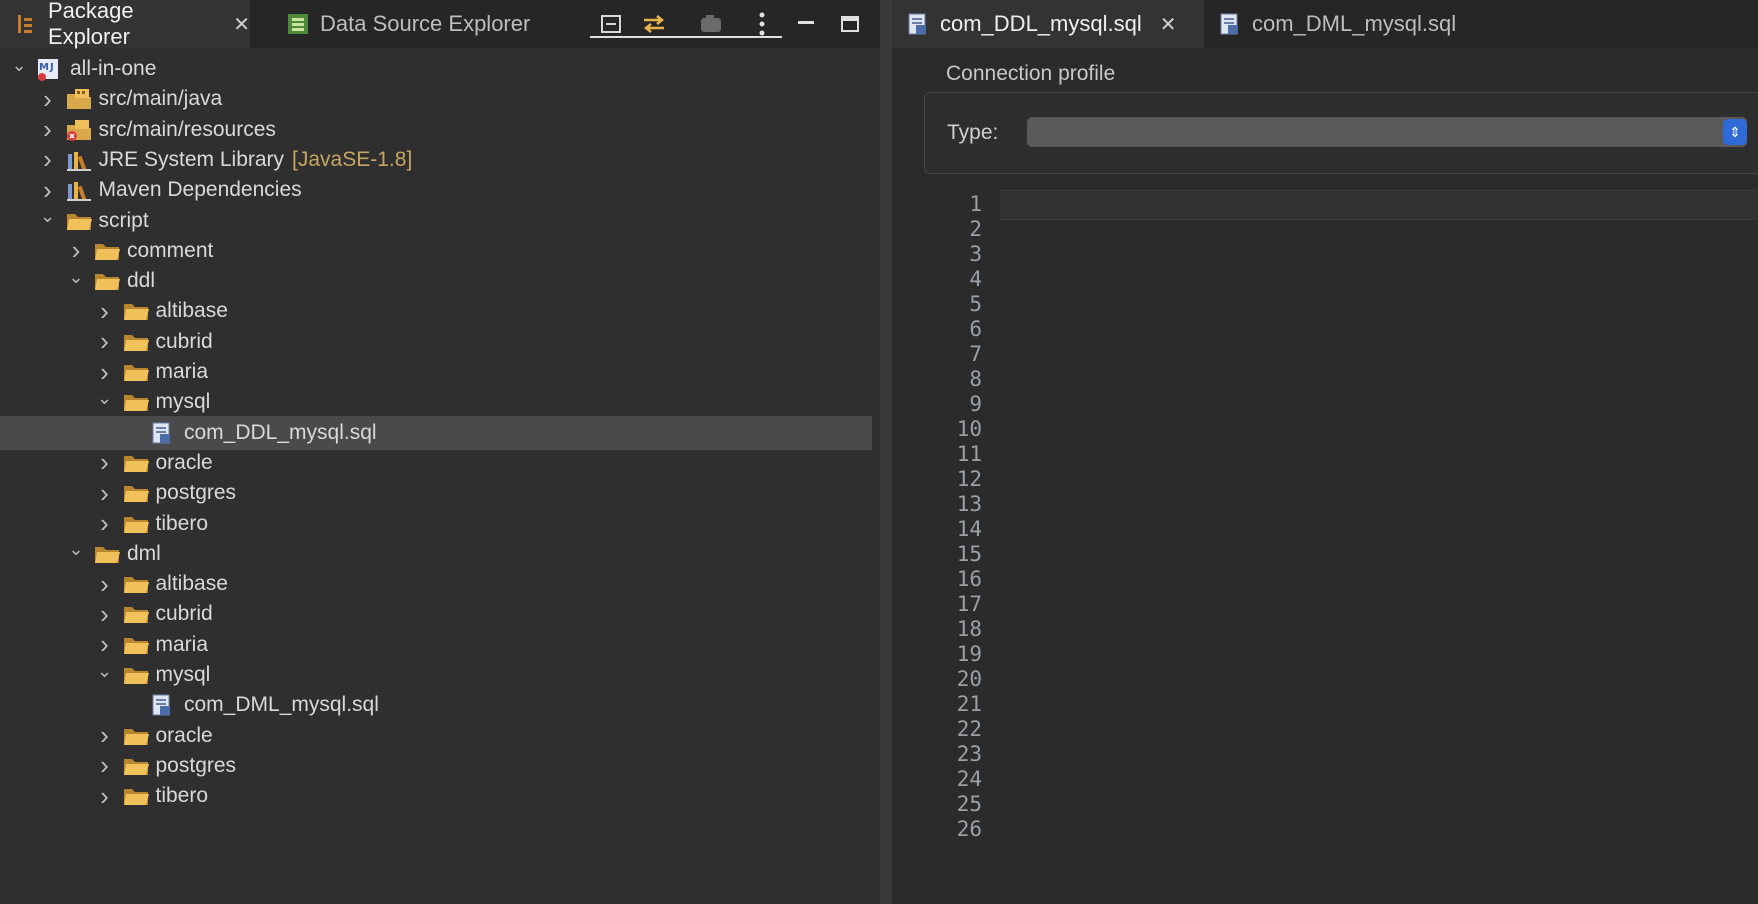 The height and width of the screenshot is (904, 1758). I want to click on tree-folder-item: › comment, so click(436, 251).